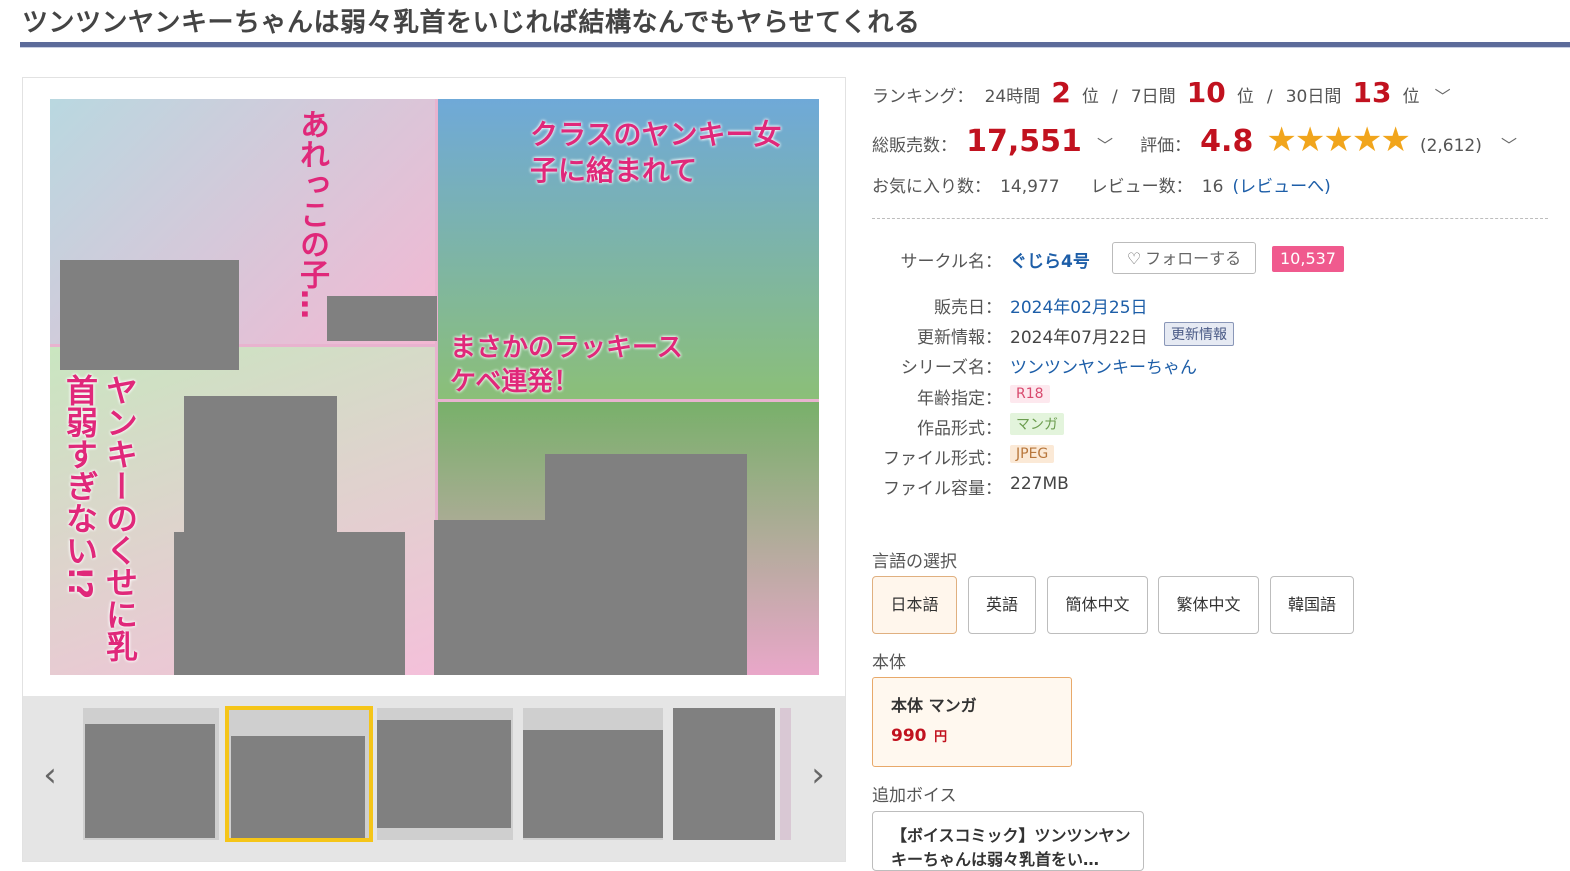 Image resolution: width=1570 pixels, height=871 pixels. I want to click on age-rating-label: 年齢指定：, so click(959, 399).